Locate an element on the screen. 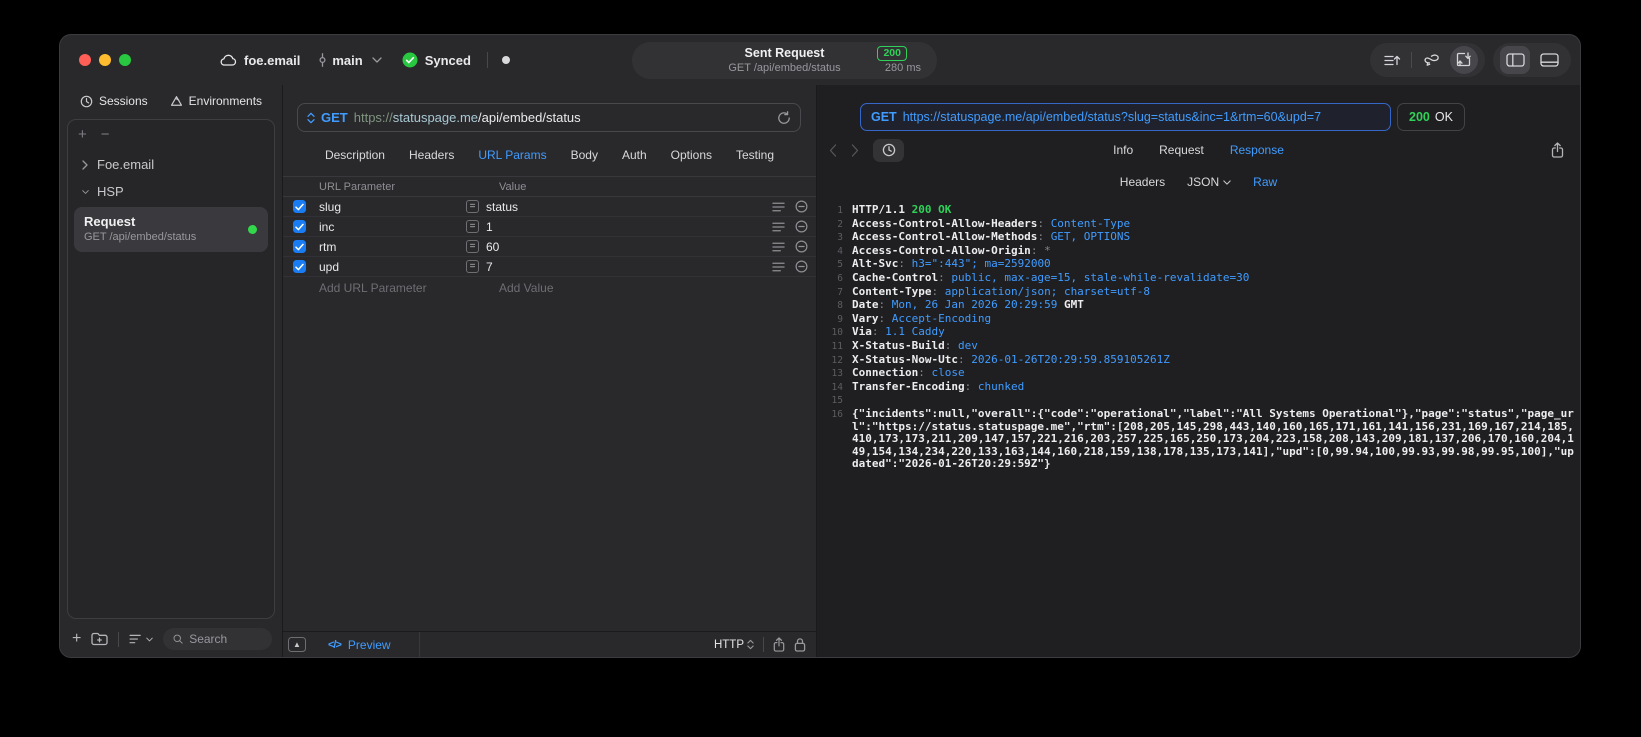  request-tab-testing: Testing is located at coordinates (755, 155).